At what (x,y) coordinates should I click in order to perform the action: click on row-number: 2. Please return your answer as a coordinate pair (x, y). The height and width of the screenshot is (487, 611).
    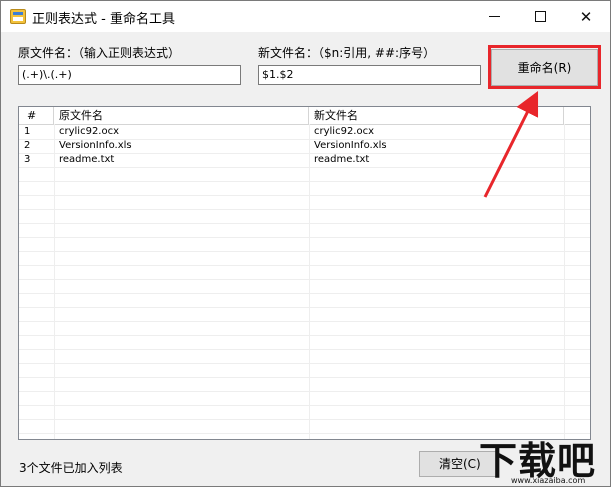
    Looking at the image, I should click on (27, 145).